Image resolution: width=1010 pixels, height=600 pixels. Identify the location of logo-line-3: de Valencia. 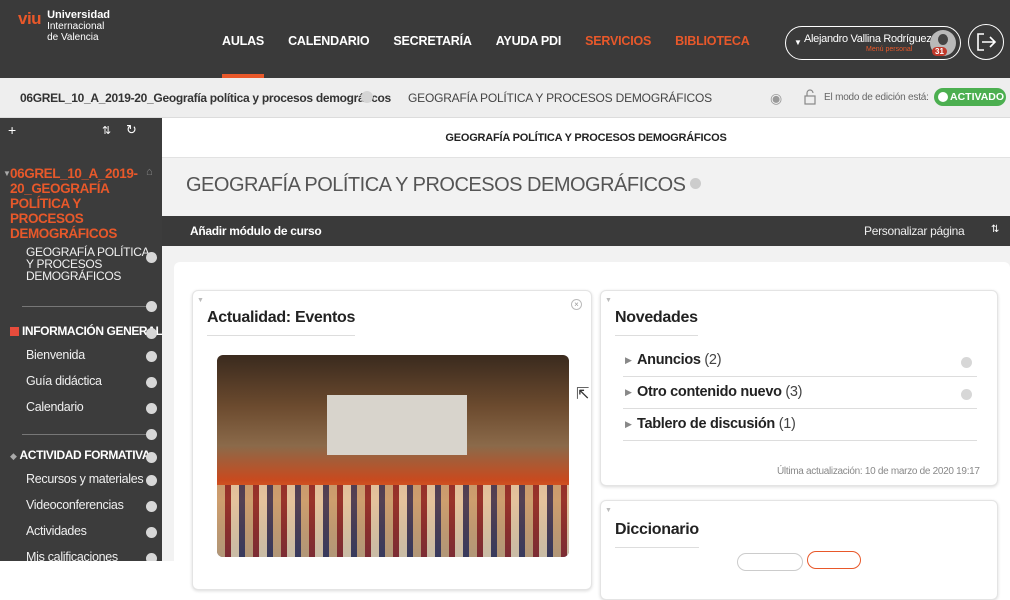
(73, 37).